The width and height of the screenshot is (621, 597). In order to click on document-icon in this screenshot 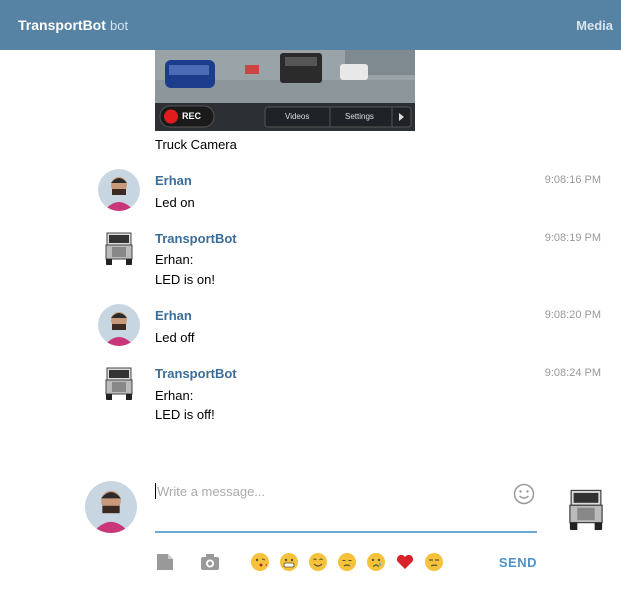, I will do `click(165, 562)`.